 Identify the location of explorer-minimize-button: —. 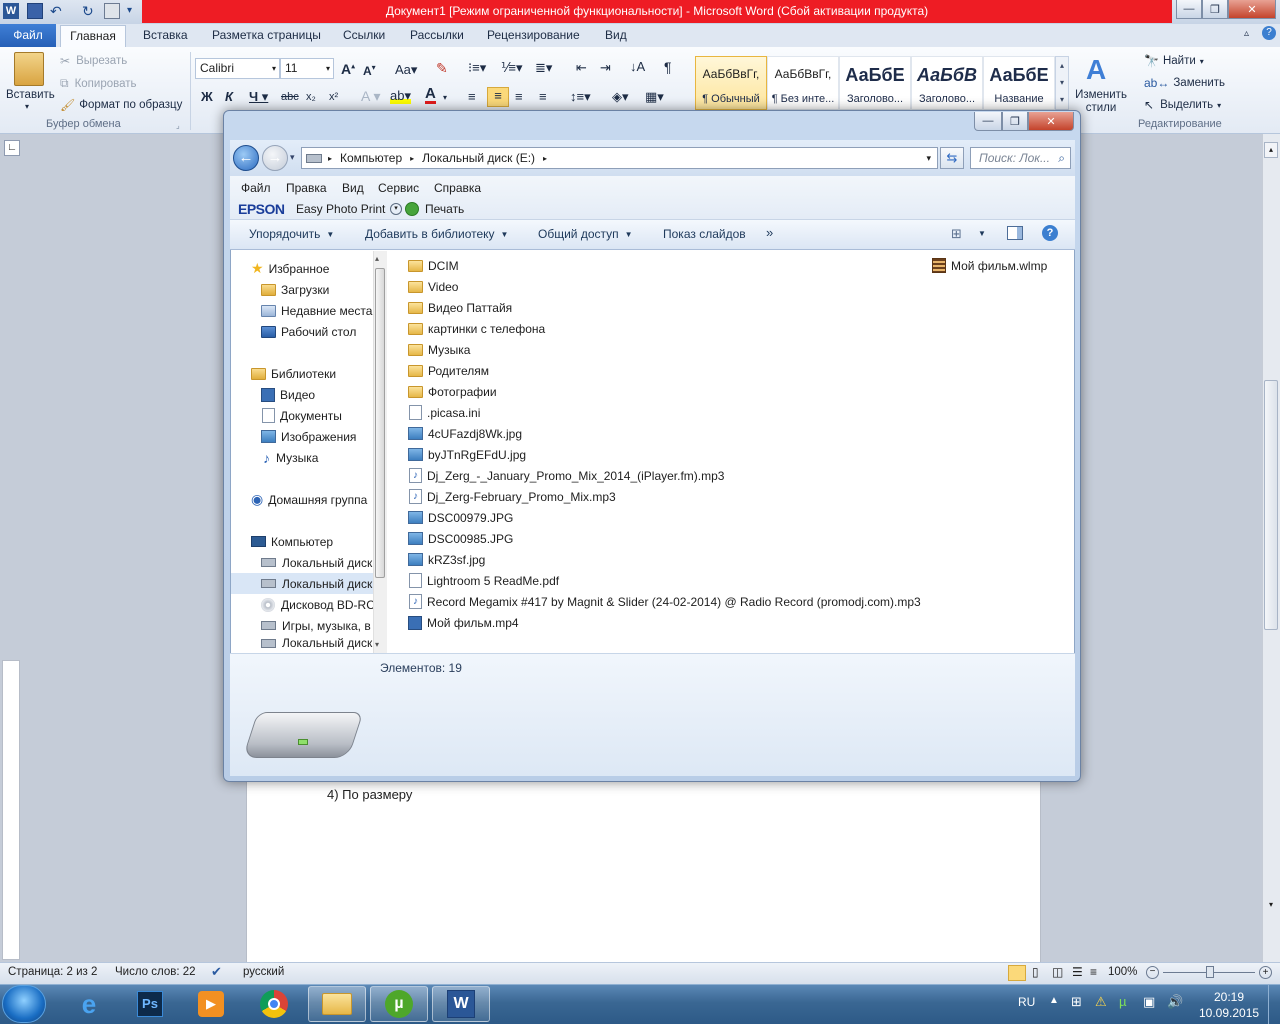
(988, 121).